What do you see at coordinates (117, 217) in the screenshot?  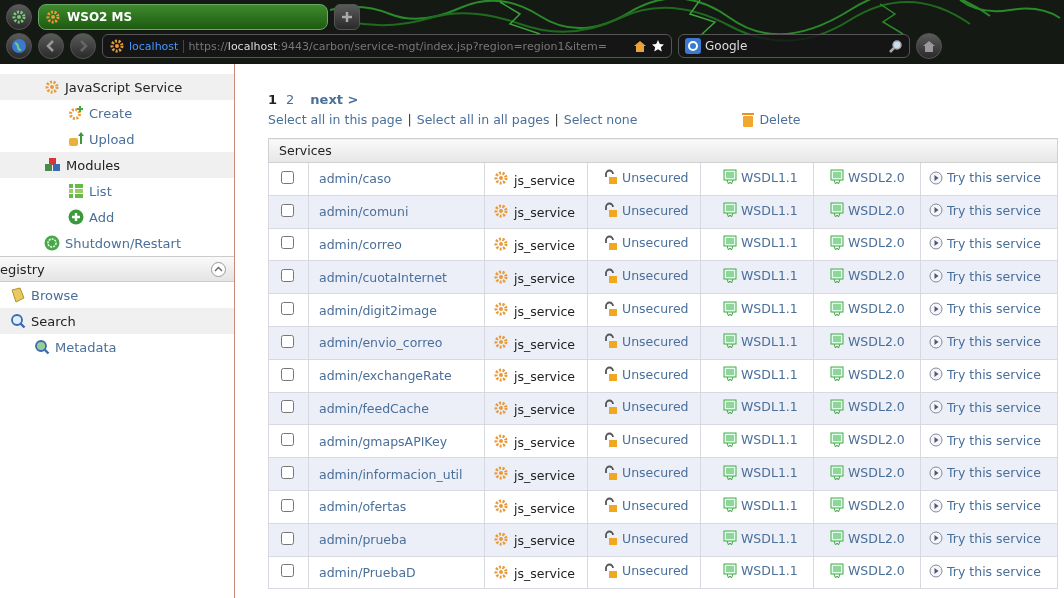 I see `sidebar-item: Add` at bounding box center [117, 217].